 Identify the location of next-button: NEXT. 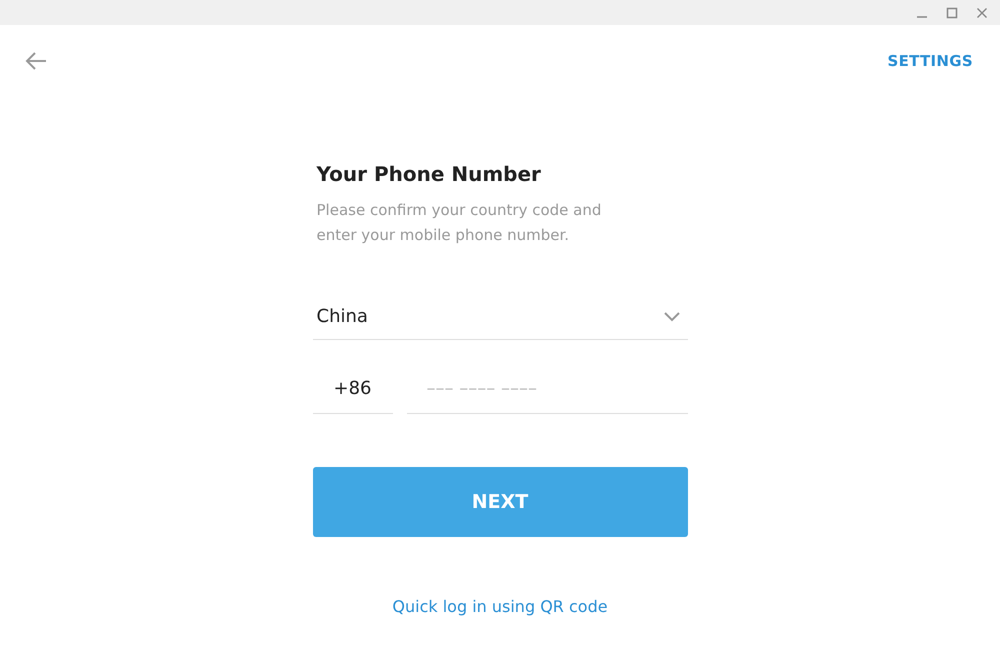
(500, 502).